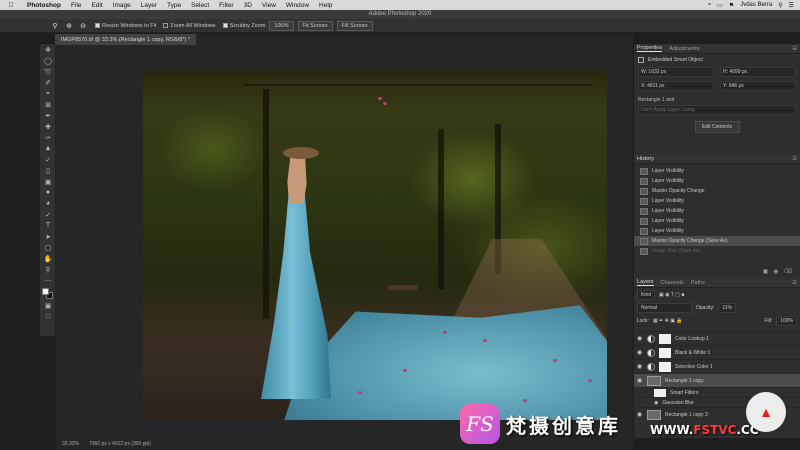 The height and width of the screenshot is (450, 800). What do you see at coordinates (48, 225) in the screenshot?
I see `type-tool-icon: T` at bounding box center [48, 225].